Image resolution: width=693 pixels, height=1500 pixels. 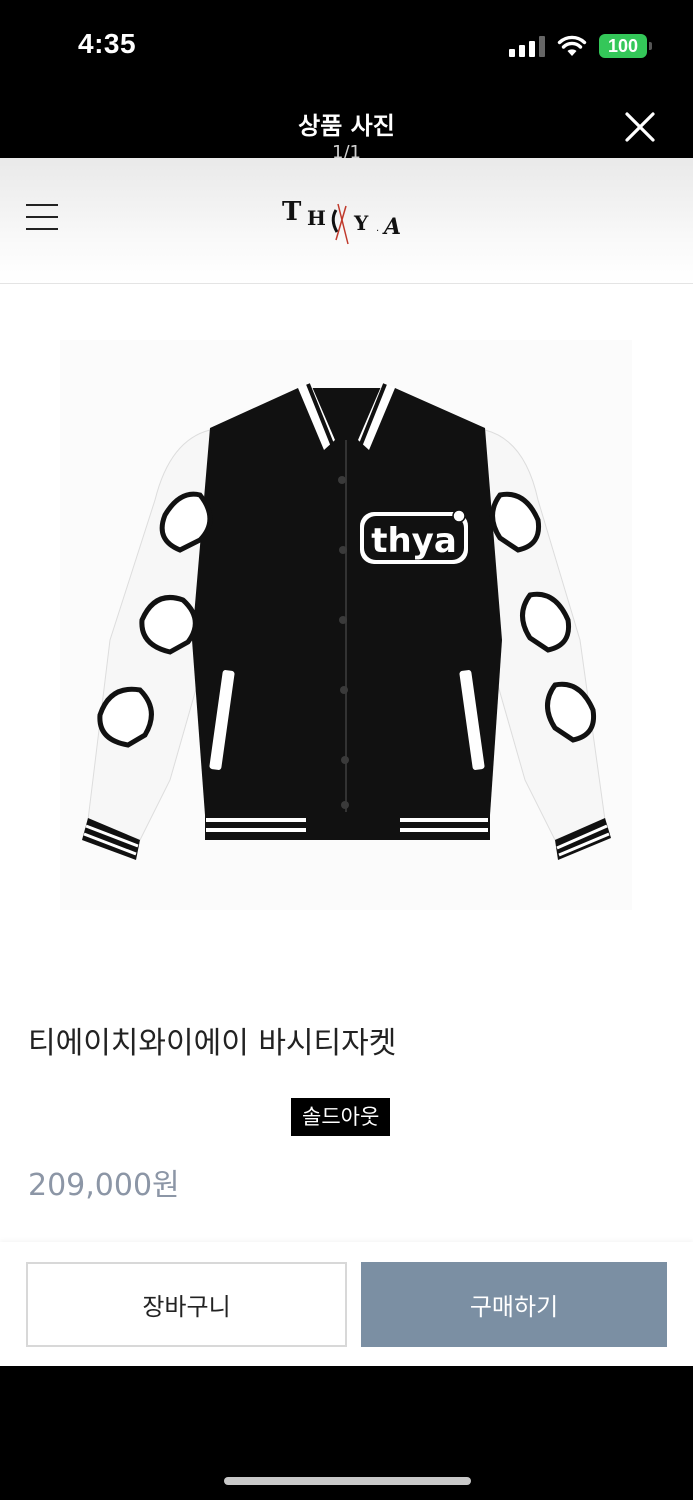 I want to click on svg-text: H, so click(x=316, y=218).